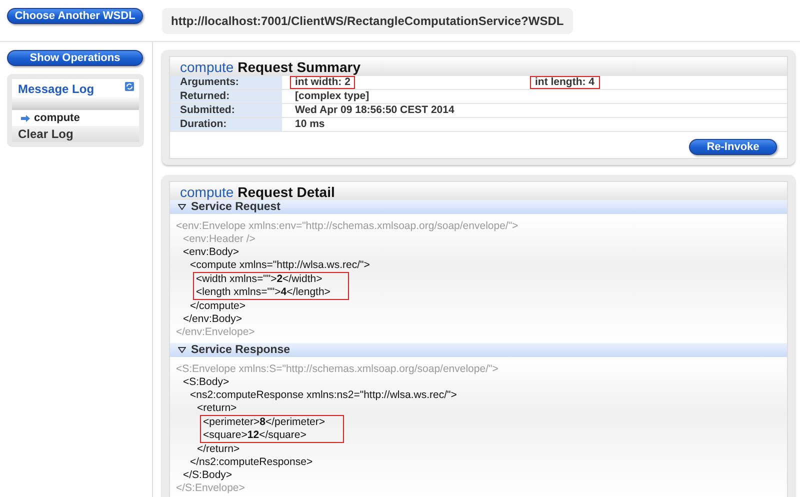 Image resolution: width=800 pixels, height=497 pixels. What do you see at coordinates (263, 292) in the screenshot?
I see `xml-line: <length xmlns="">4</length>` at bounding box center [263, 292].